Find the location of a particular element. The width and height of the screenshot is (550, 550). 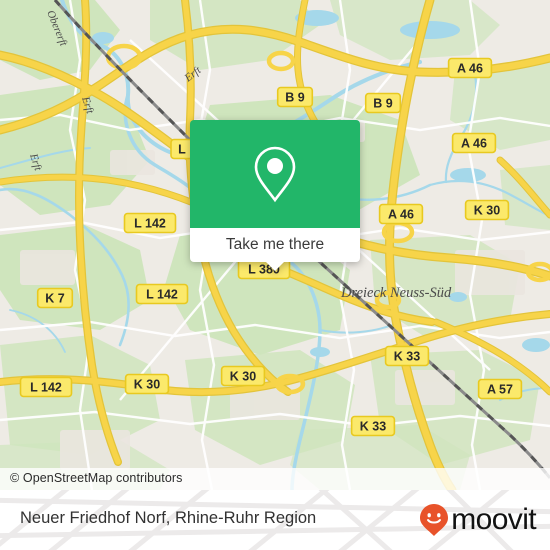

road-shield: A 57 is located at coordinates (500, 389).